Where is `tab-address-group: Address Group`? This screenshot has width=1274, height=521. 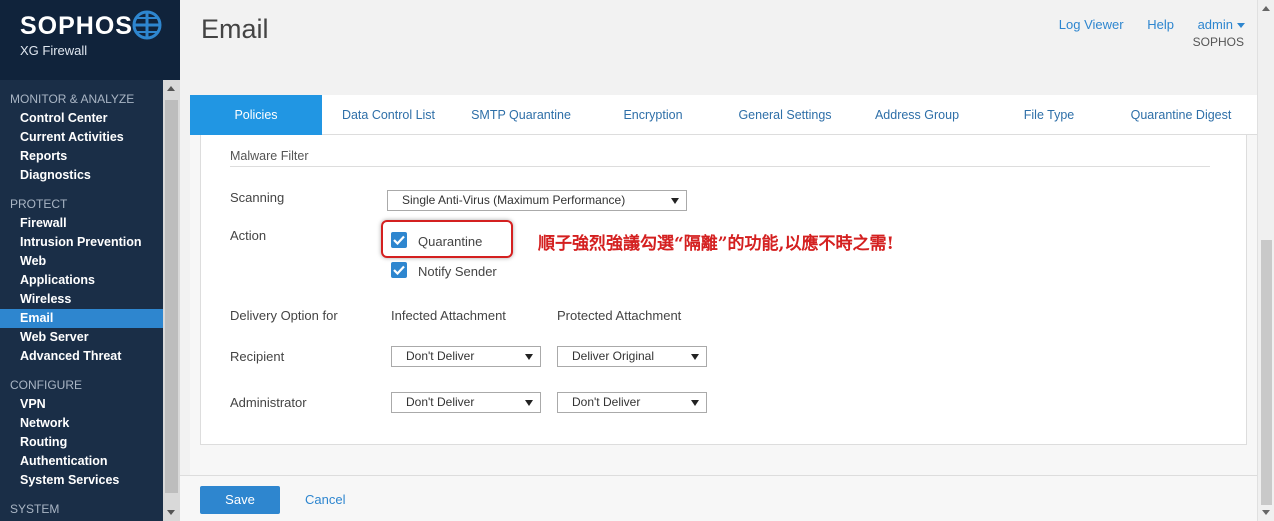 tab-address-group: Address Group is located at coordinates (917, 115).